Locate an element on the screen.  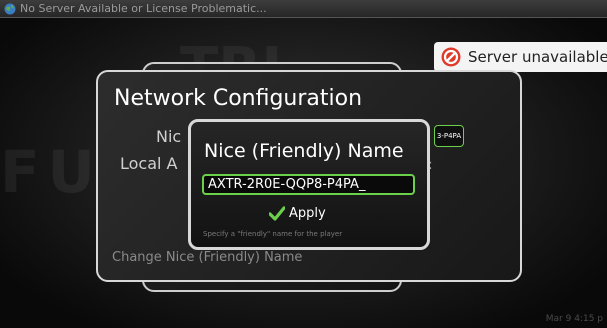
checkmark-icon is located at coordinates (277, 213).